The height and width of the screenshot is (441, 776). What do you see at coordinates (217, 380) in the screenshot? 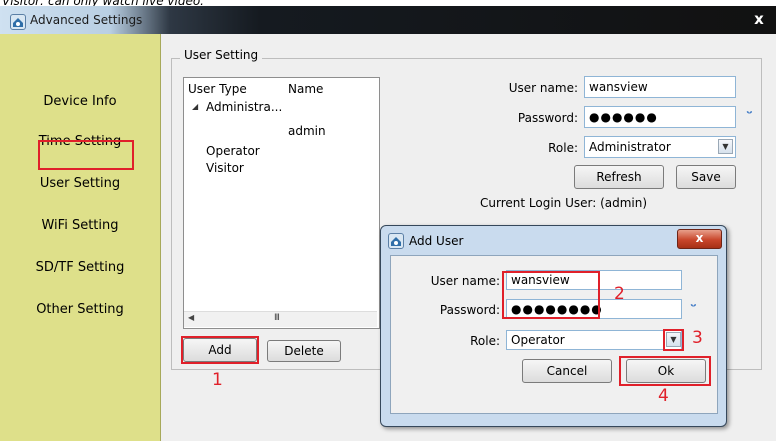
I see `annotation-1: 1` at bounding box center [217, 380].